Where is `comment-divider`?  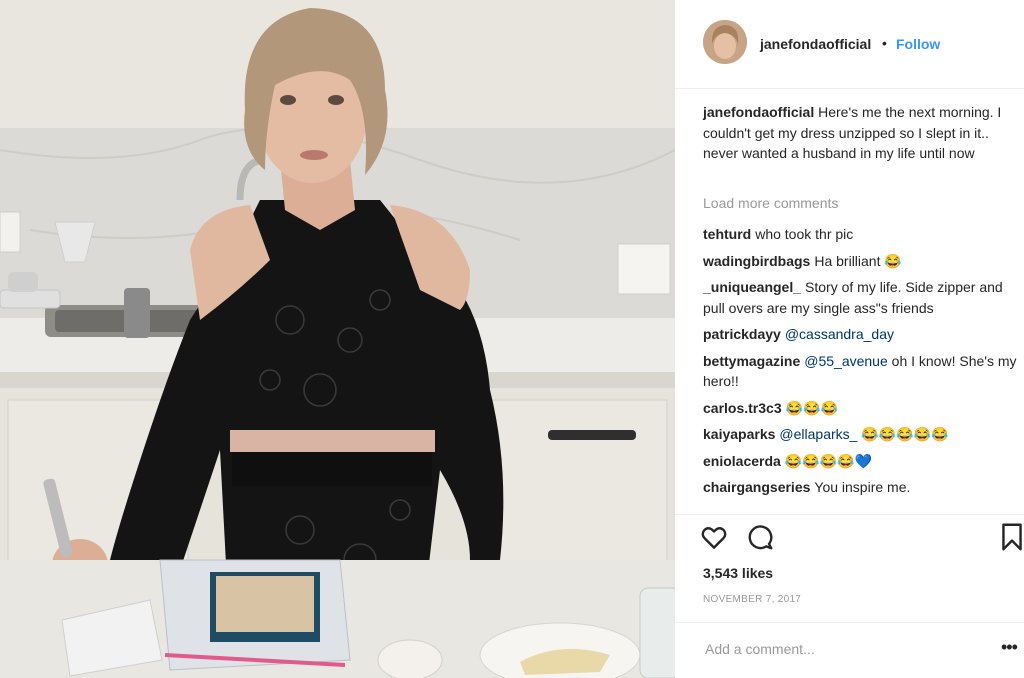
comment-divider is located at coordinates (849, 622).